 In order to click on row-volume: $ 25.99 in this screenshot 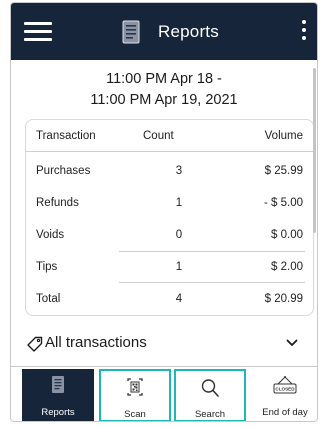, I will do `click(283, 171)`.